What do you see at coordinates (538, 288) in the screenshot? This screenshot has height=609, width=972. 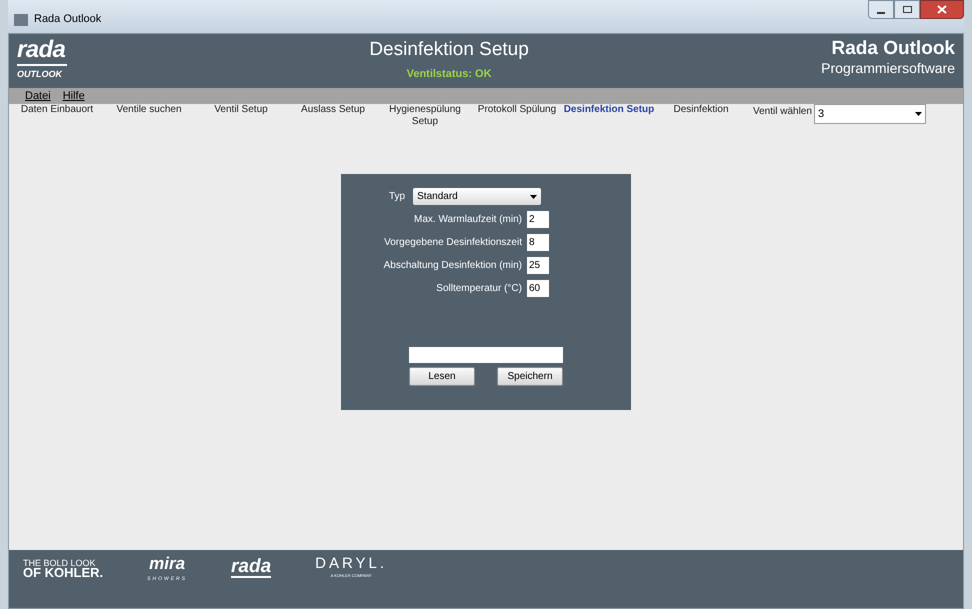 I see `input-field: 60` at bounding box center [538, 288].